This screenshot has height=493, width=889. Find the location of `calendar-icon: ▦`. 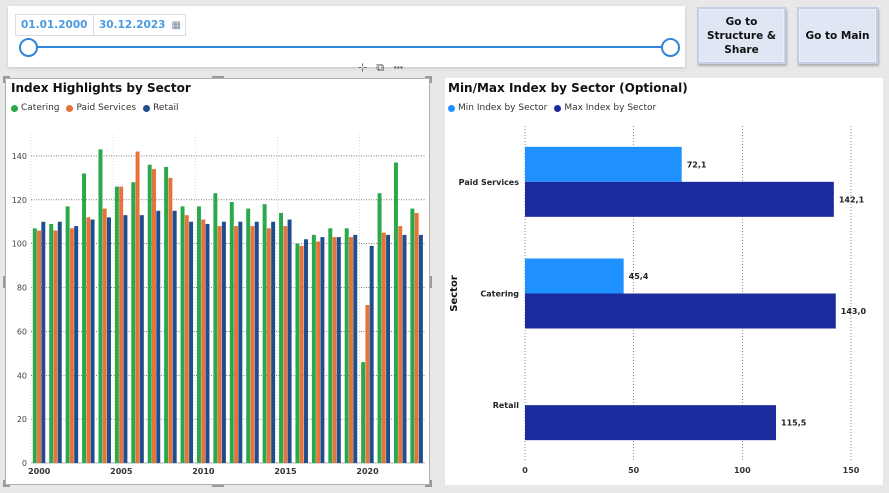

calendar-icon: ▦ is located at coordinates (175, 26).